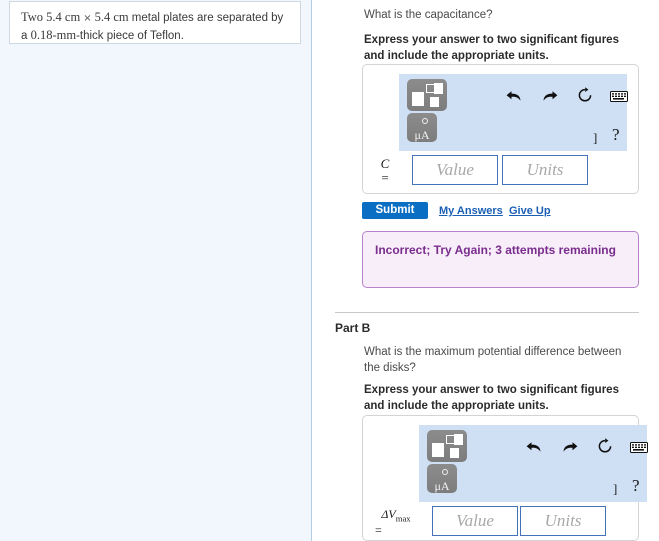 This screenshot has height=541, width=659. What do you see at coordinates (475, 521) in the screenshot?
I see `part-b-value-input` at bounding box center [475, 521].